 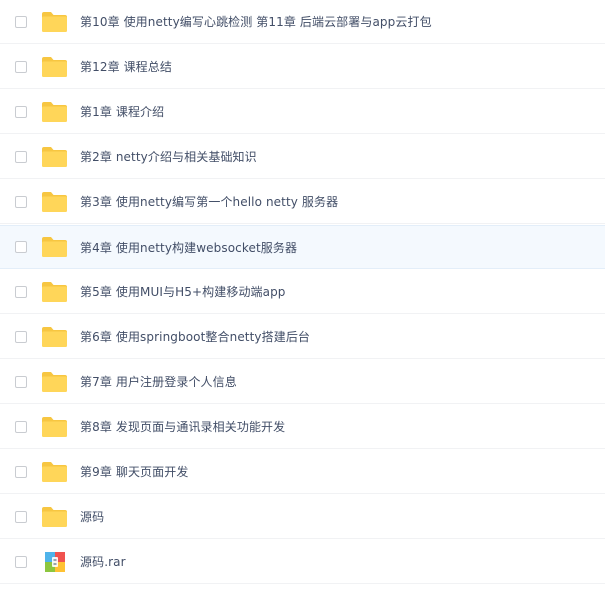 I want to click on file-name-link: 源码.rar, so click(x=103, y=561).